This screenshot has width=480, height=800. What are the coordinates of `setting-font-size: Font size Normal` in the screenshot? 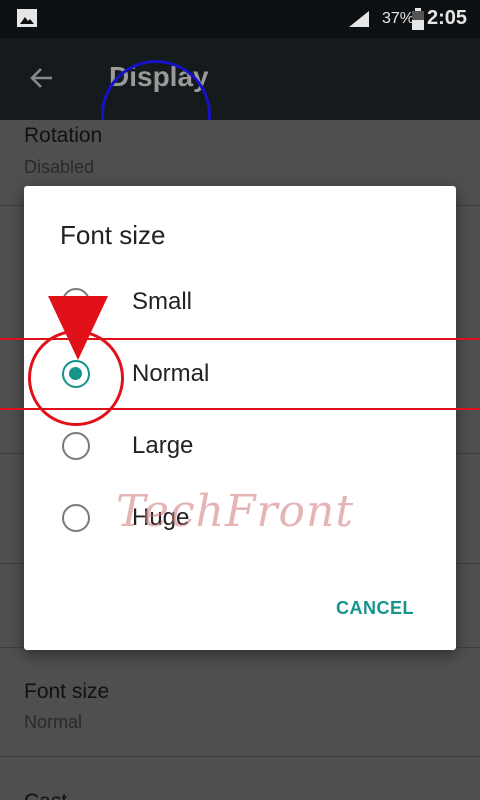 It's located at (240, 710).